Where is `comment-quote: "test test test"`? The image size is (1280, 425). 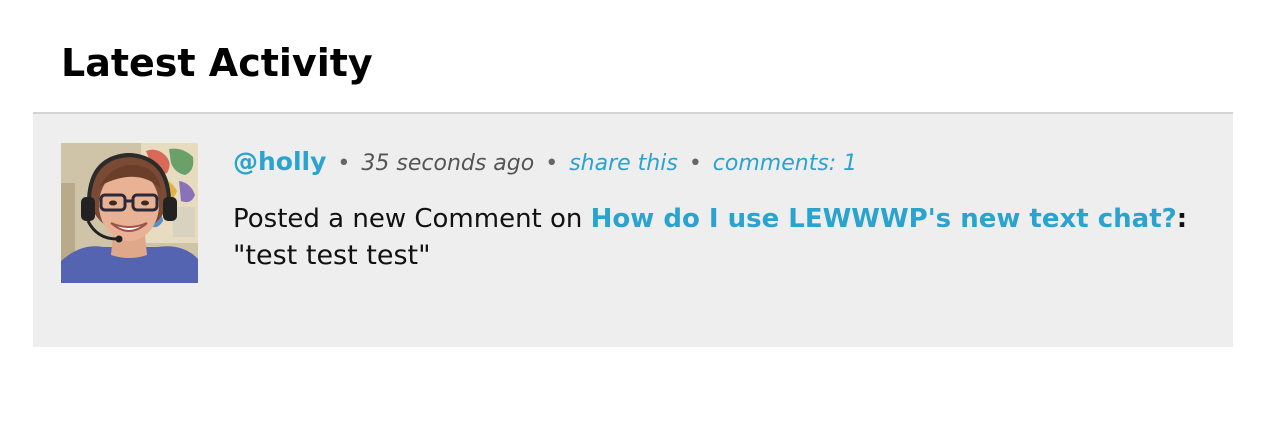
comment-quote: "test test test" is located at coordinates (332, 255).